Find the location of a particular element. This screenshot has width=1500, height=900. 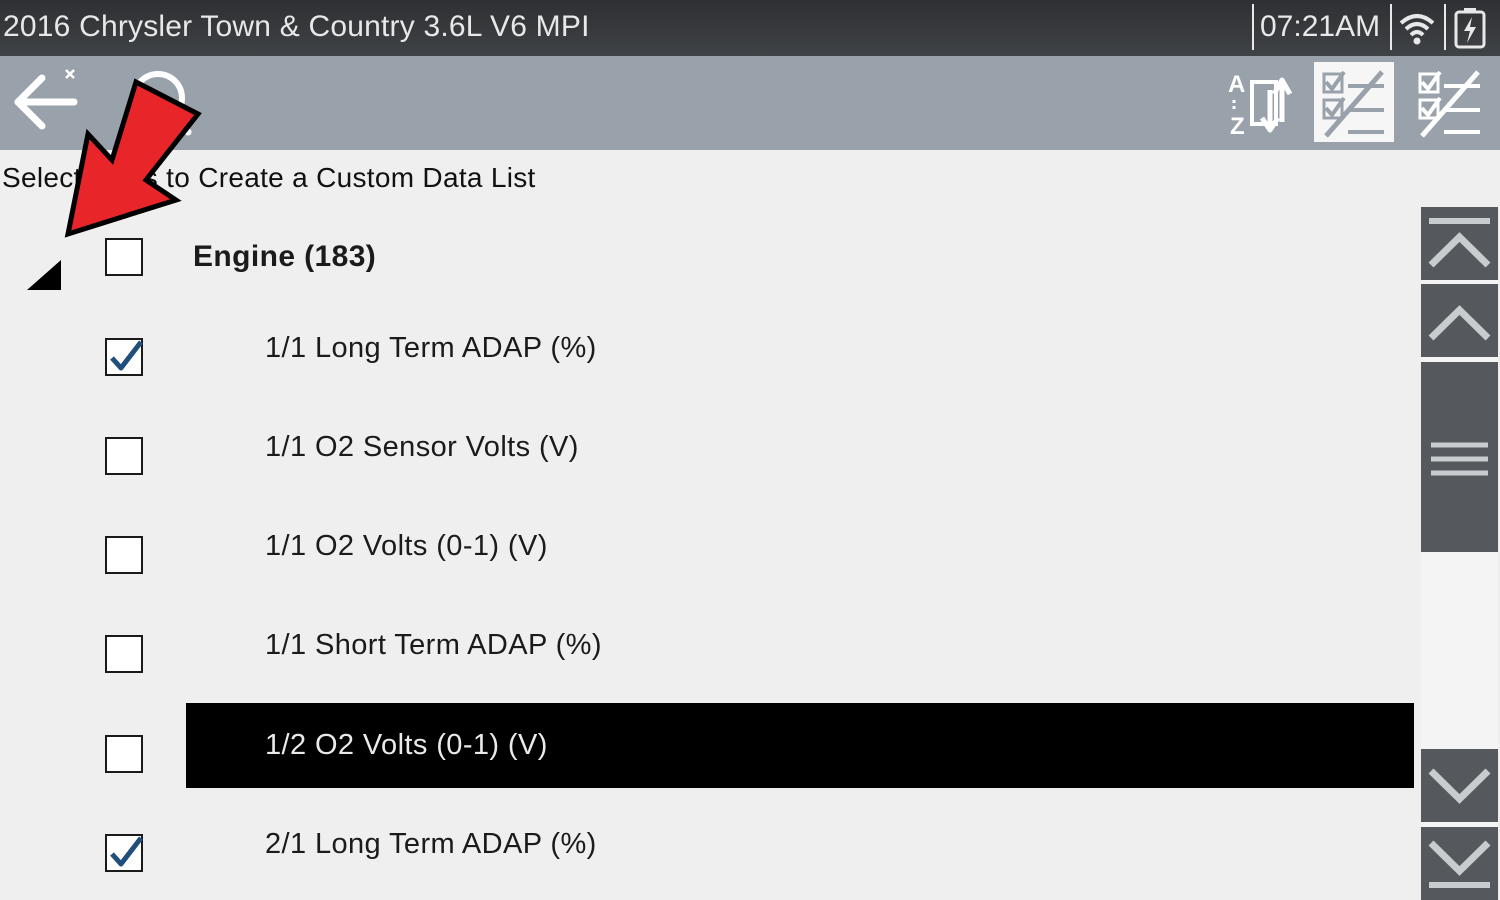

list-item: 1/1 O2 Volts (0-1) (V) is located at coordinates (707, 553).